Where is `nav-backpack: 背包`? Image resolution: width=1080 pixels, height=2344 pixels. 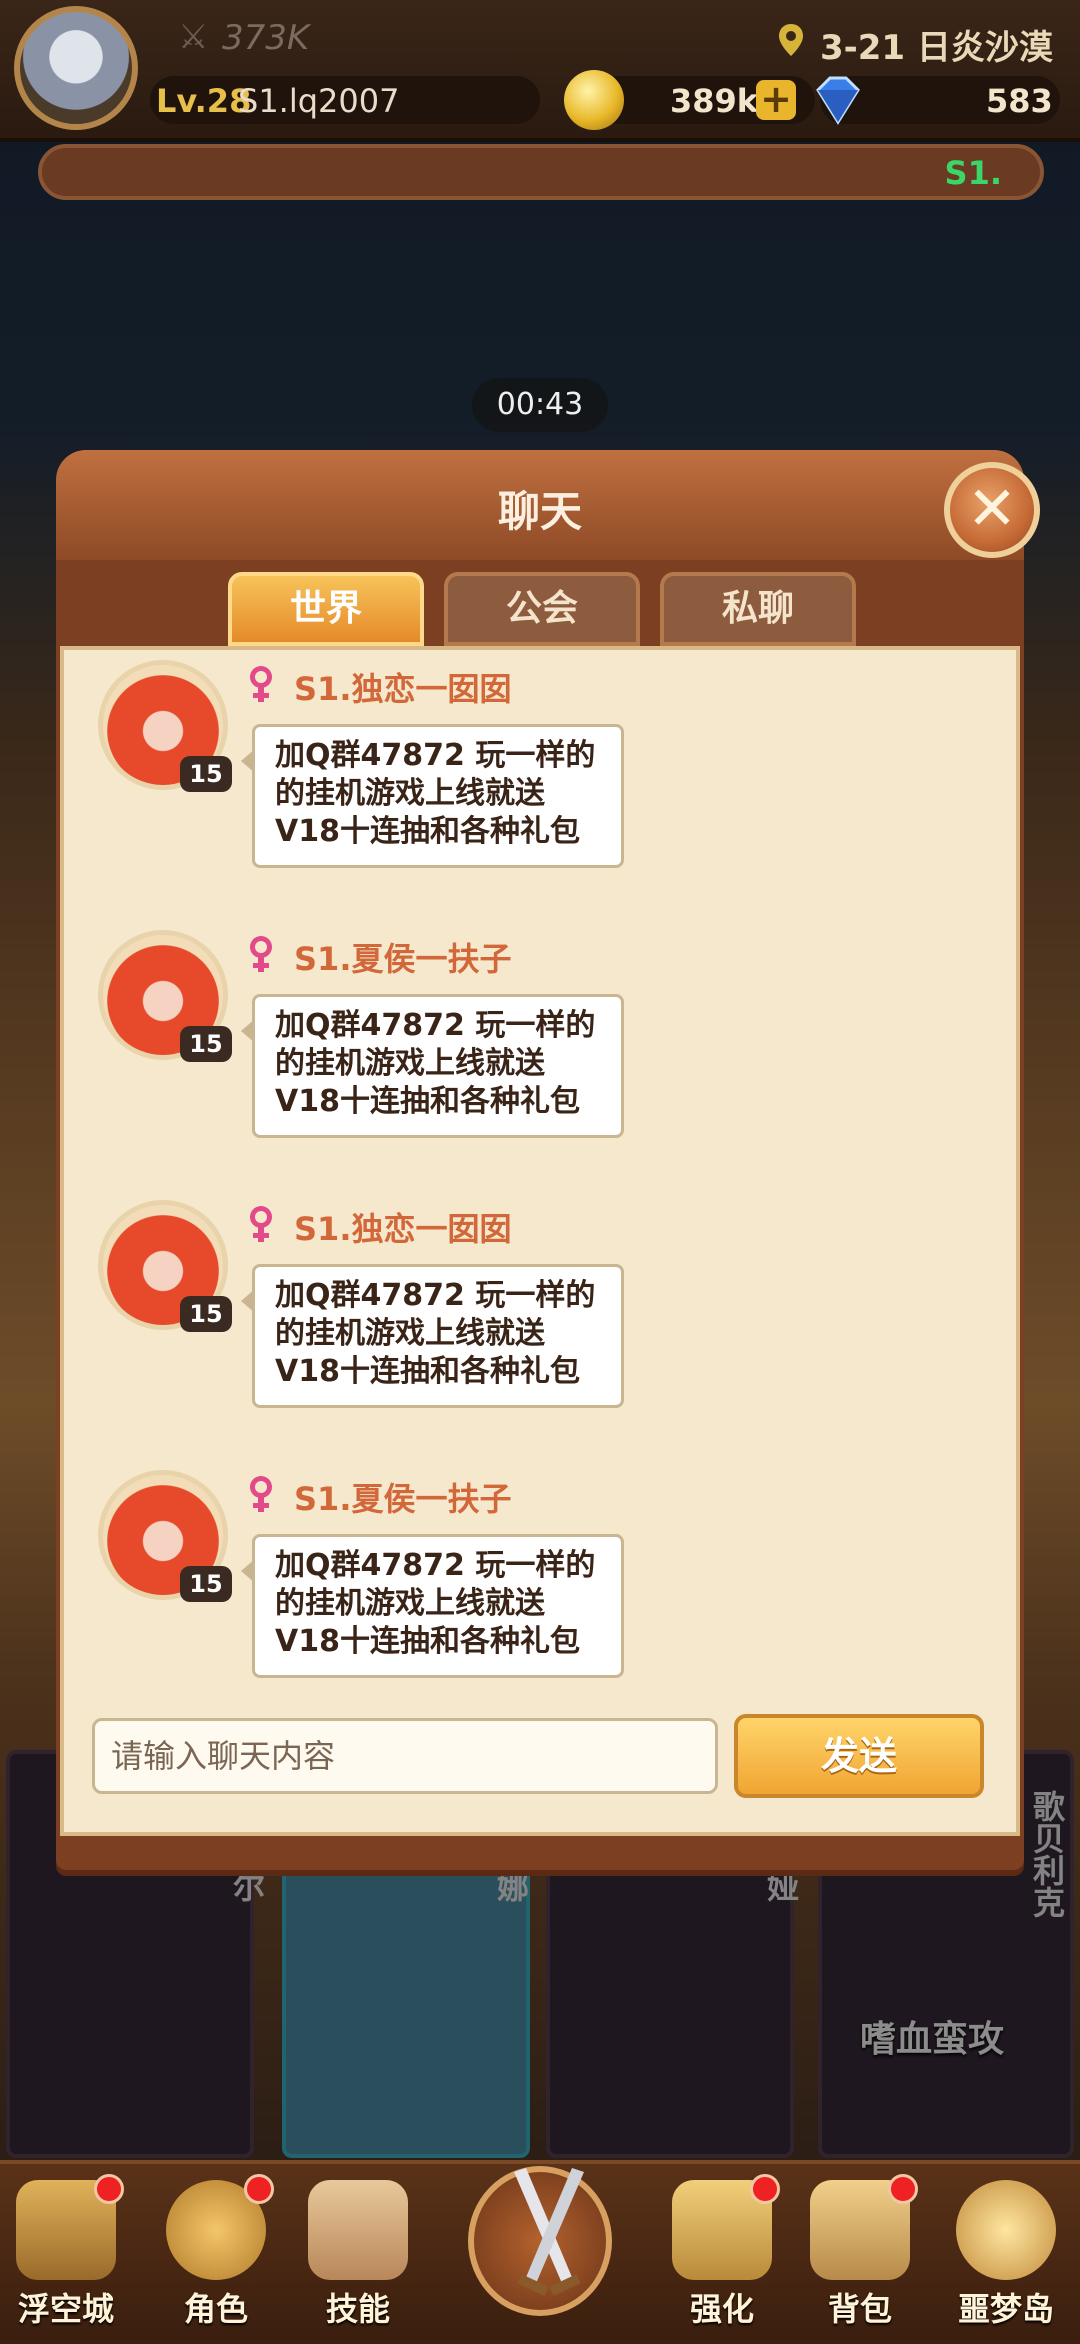 nav-backpack: 背包 is located at coordinates (860, 2252).